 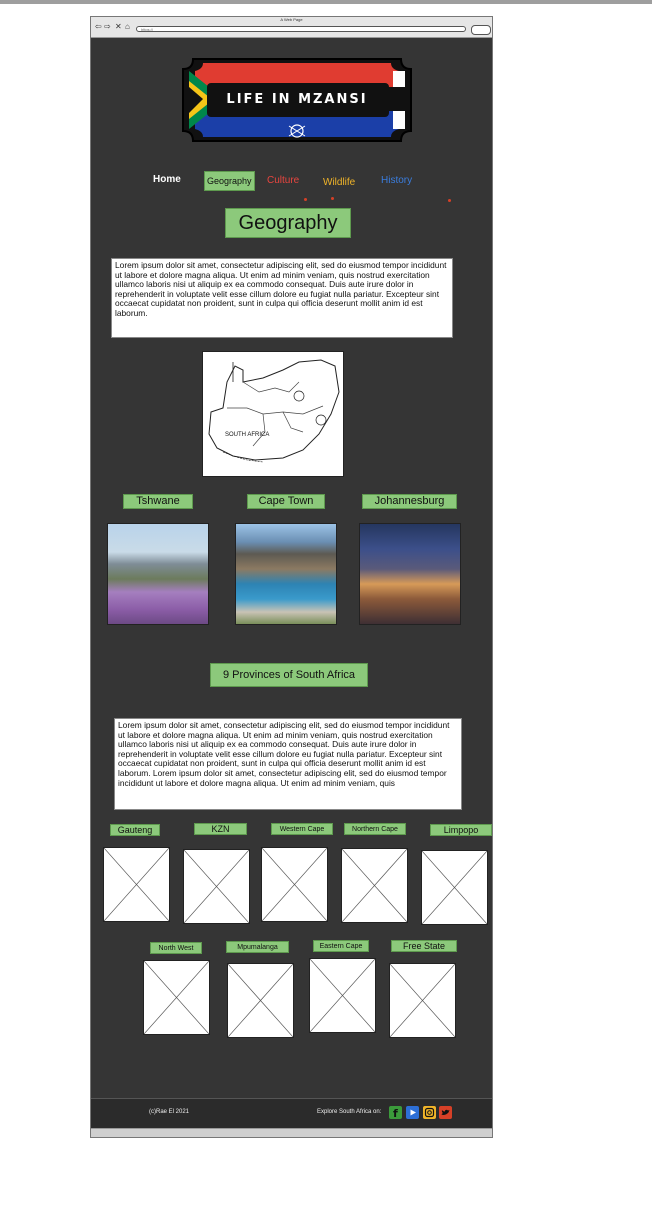 What do you see at coordinates (286, 501) in the screenshot?
I see `city-label-cape-town: Cape Town` at bounding box center [286, 501].